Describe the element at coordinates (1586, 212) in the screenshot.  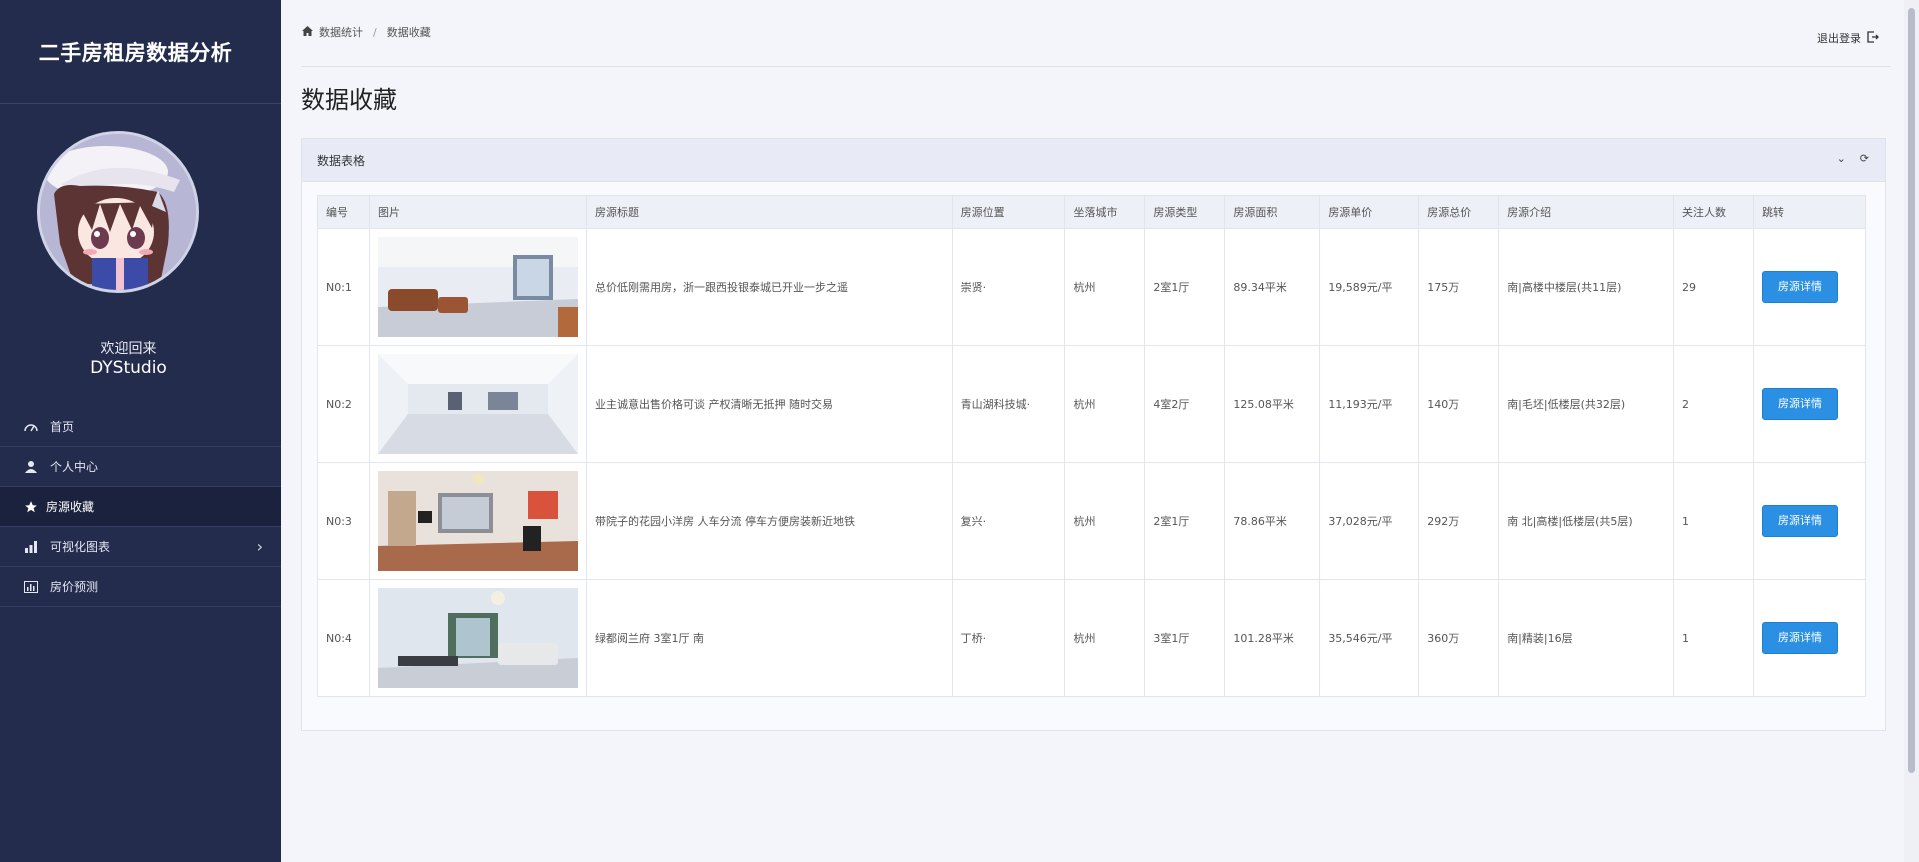
I see `column-header: 房源介绍` at that location.